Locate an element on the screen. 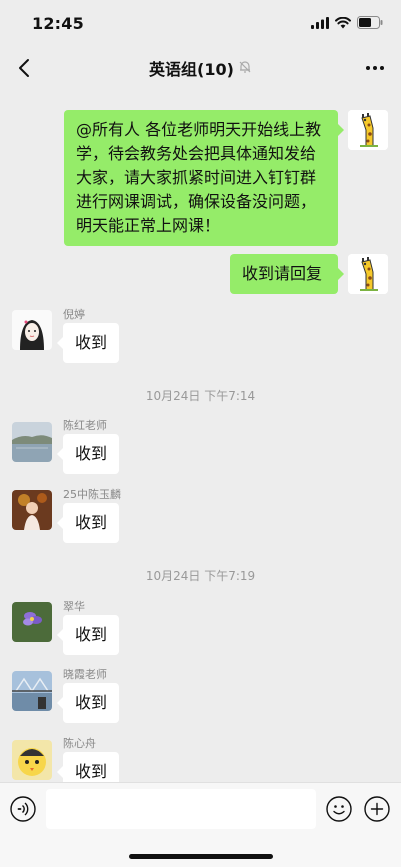 Image resolution: width=401 pixels, height=867 pixels. message-bubble-outgoing: 收到请回复 is located at coordinates (287, 274).